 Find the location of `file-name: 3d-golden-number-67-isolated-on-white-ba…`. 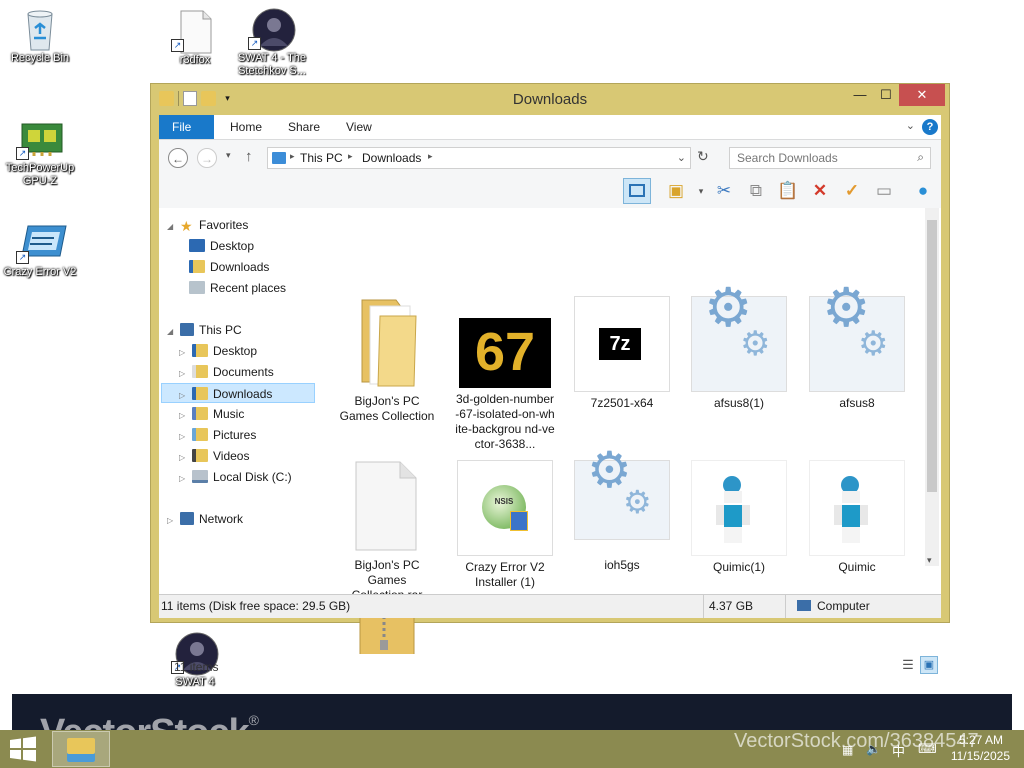

file-name: 3d-golden-number-67-isolated-on-white-ba… is located at coordinates (505, 421).